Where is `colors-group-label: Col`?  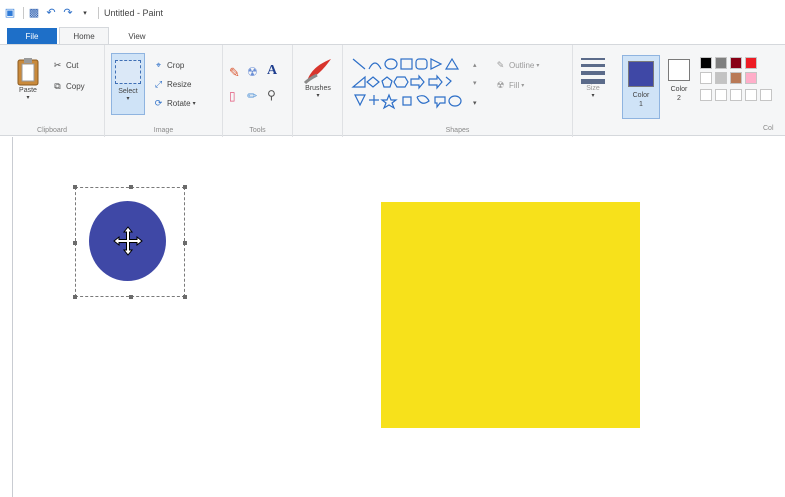
colors-group-label: Col is located at coordinates (768, 128).